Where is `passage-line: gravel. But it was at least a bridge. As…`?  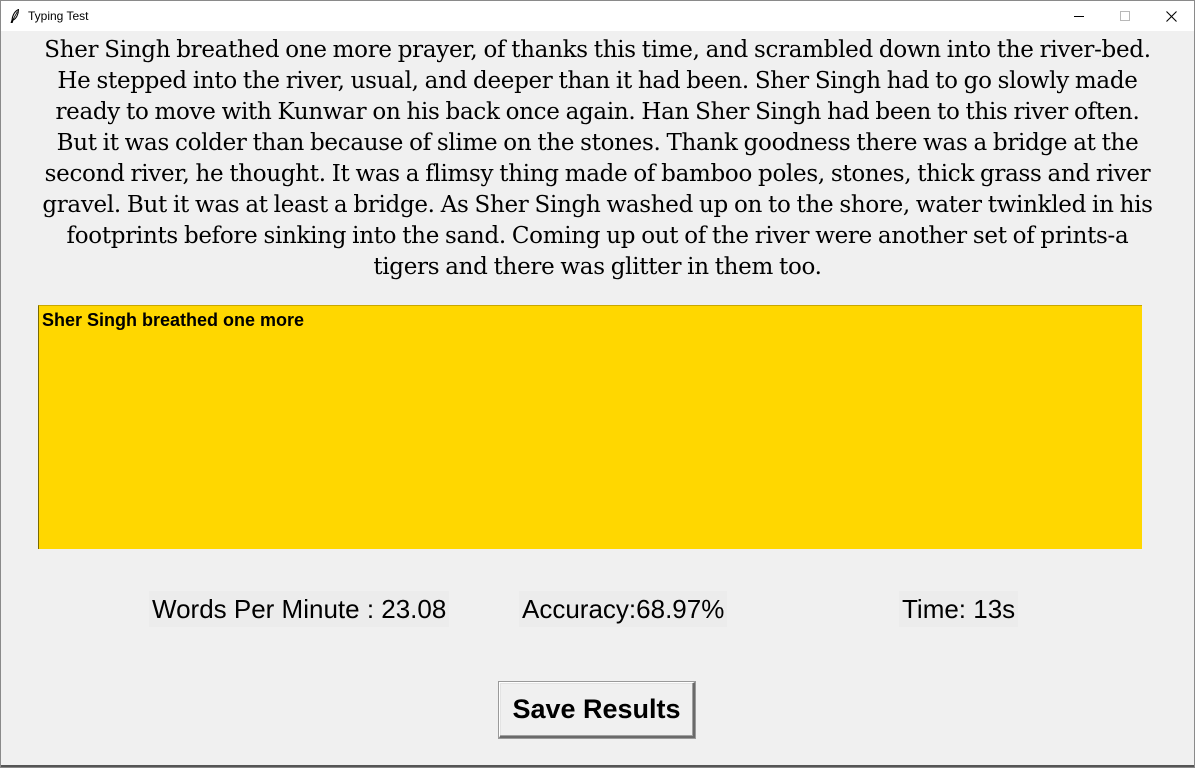 passage-line: gravel. But it was at least a bridge. As… is located at coordinates (597, 205).